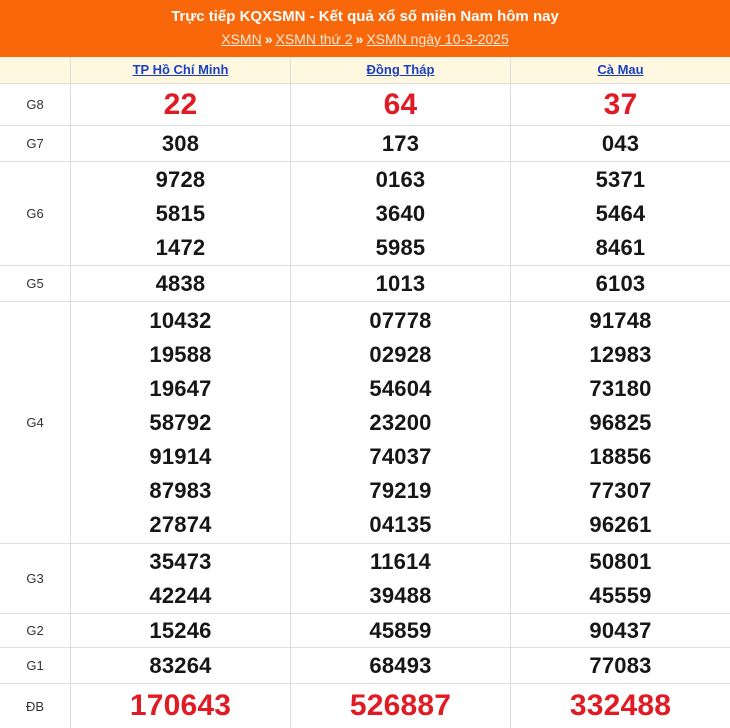 The height and width of the screenshot is (728, 730). I want to click on result-cell: 64, so click(400, 104).